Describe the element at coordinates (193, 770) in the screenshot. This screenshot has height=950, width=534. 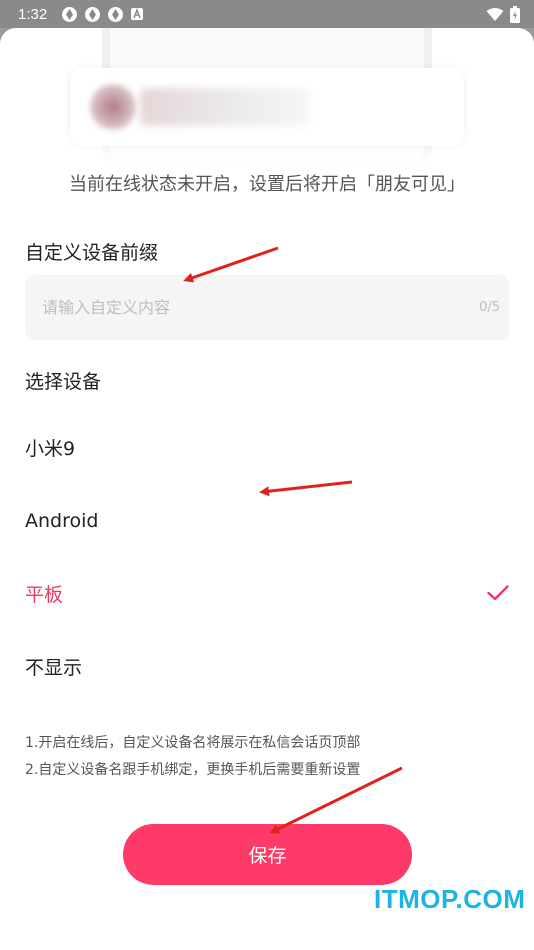
I see `tip-line: 2.自定义设备名跟手机绑定，更换手机后需要重新设置` at that location.